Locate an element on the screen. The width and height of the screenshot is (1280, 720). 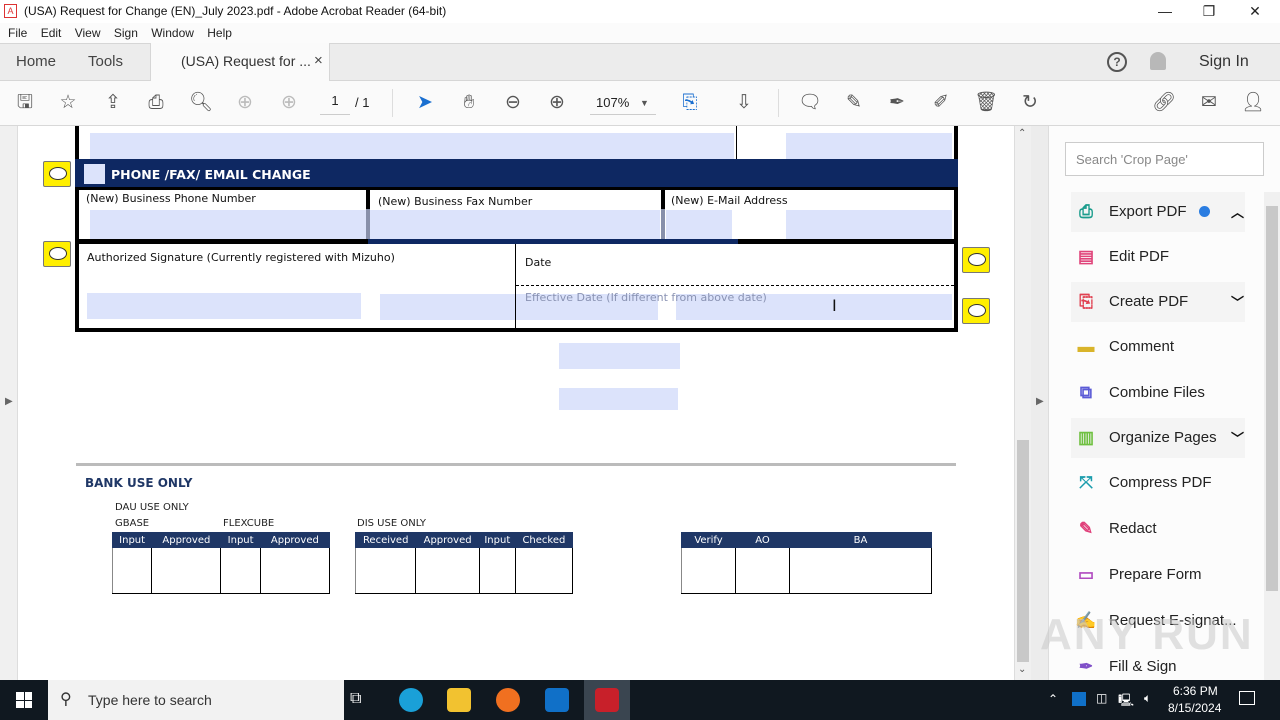
tab-document: (USA) Request for ... × is located at coordinates (240, 62).